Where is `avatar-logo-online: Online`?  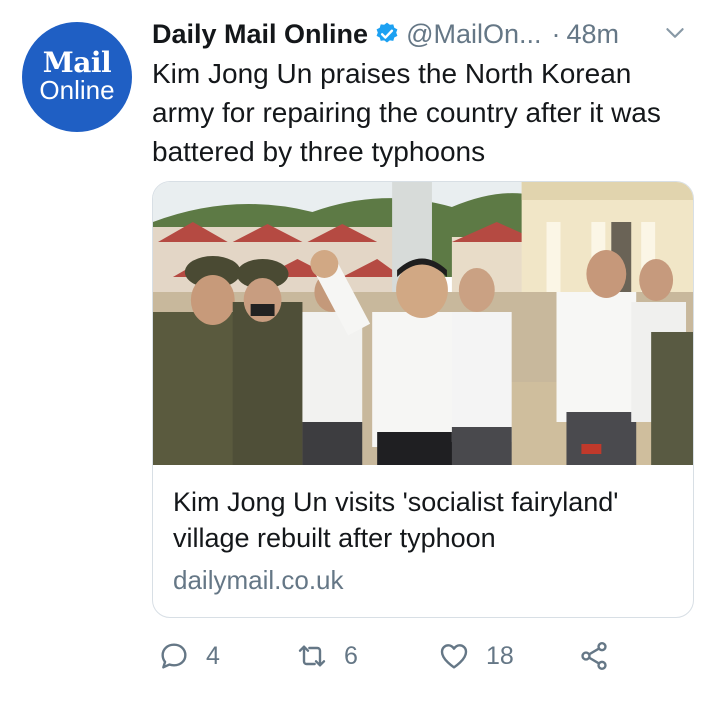
avatar-logo-online: Online is located at coordinates (77, 90).